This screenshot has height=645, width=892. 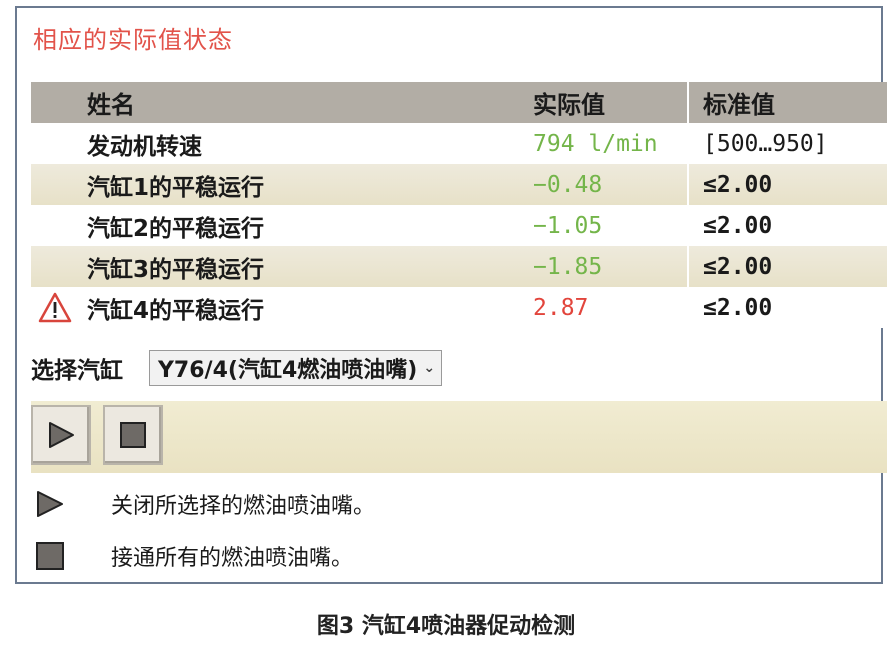 What do you see at coordinates (55, 307) in the screenshot?
I see `warning-icon` at bounding box center [55, 307].